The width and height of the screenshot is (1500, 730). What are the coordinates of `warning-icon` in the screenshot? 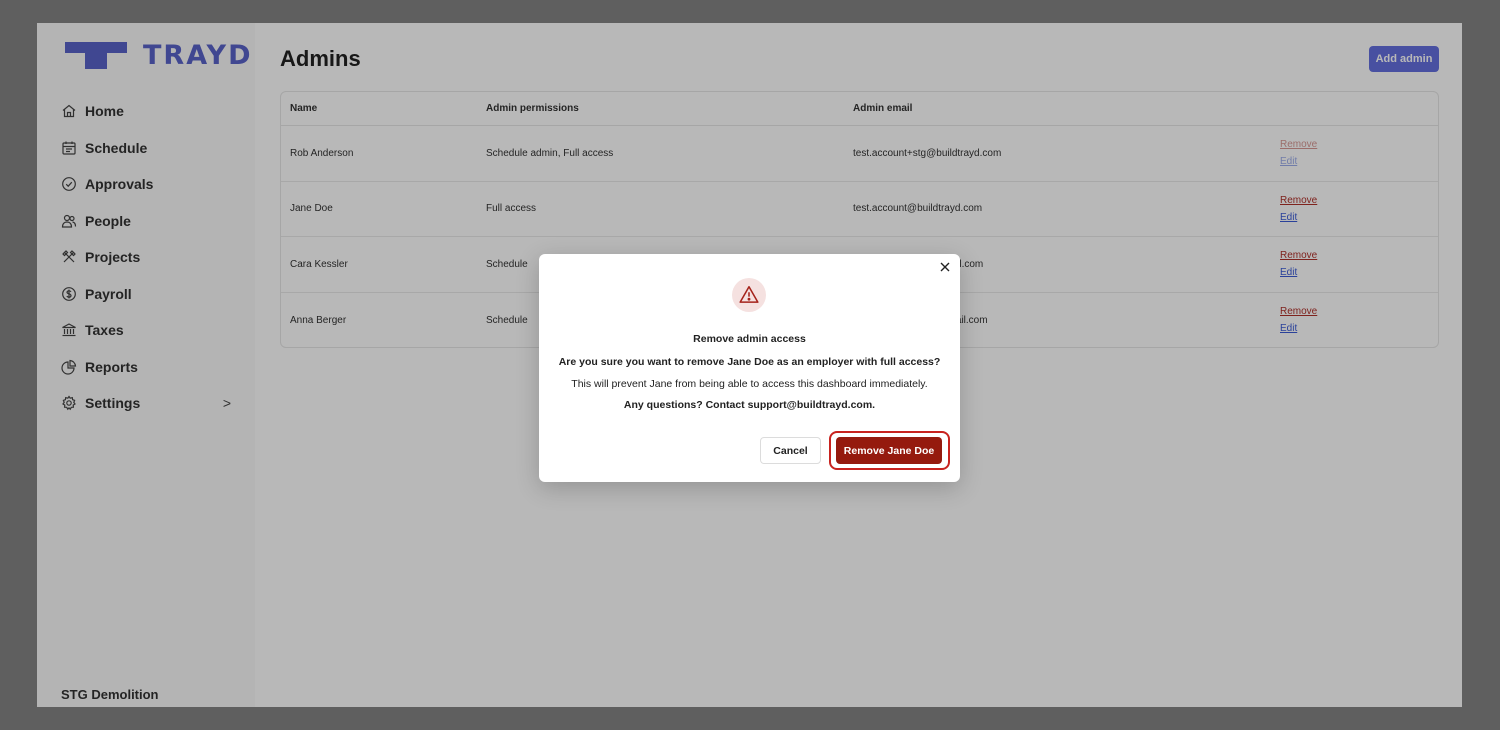 It's located at (749, 295).